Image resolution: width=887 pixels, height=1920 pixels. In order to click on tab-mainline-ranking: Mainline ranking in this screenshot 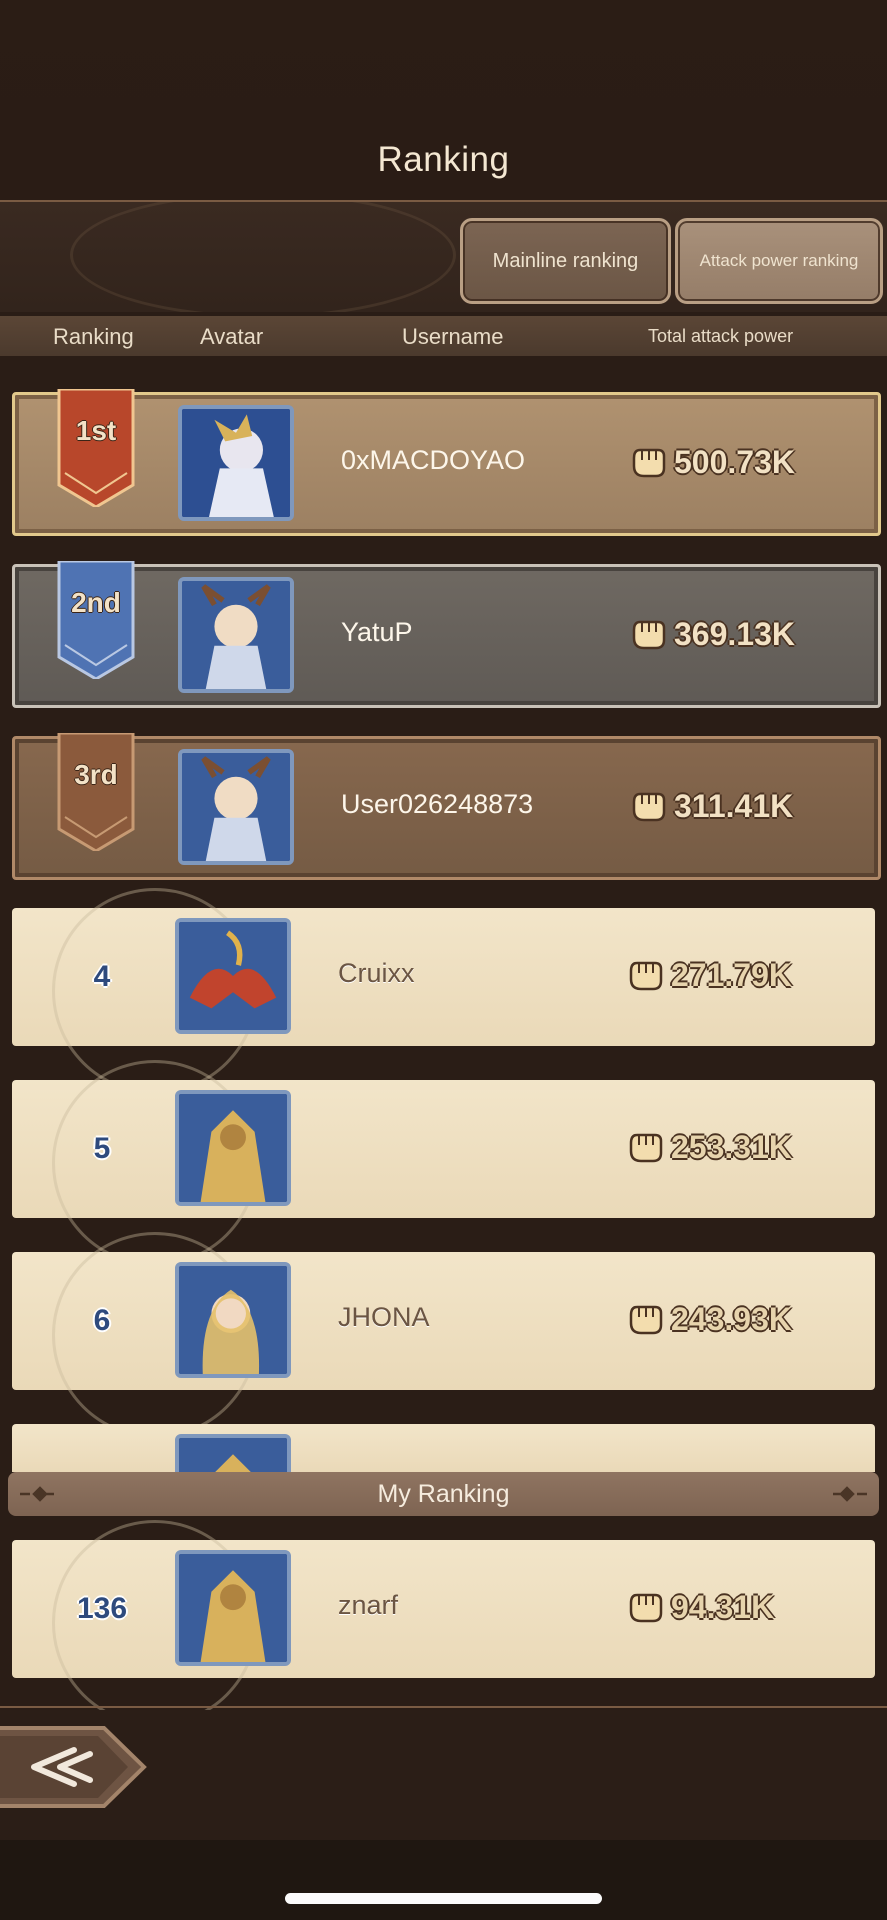, I will do `click(565, 261)`.